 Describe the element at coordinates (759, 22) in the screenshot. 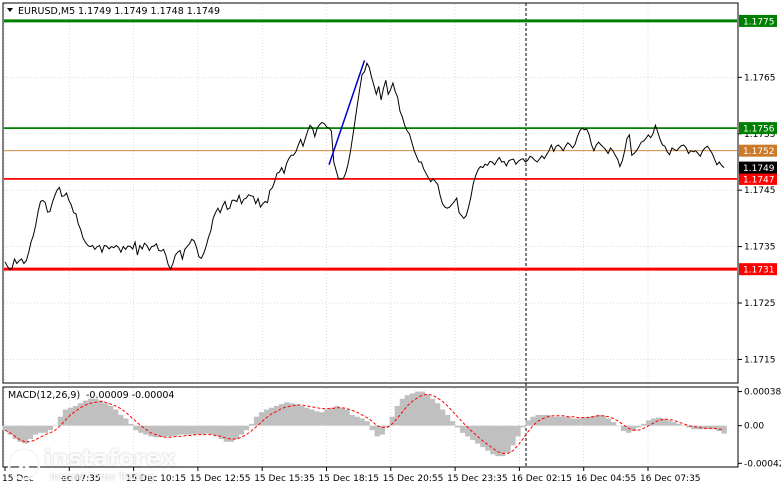

I see `level-tag-1.1775: 1.1775` at that location.